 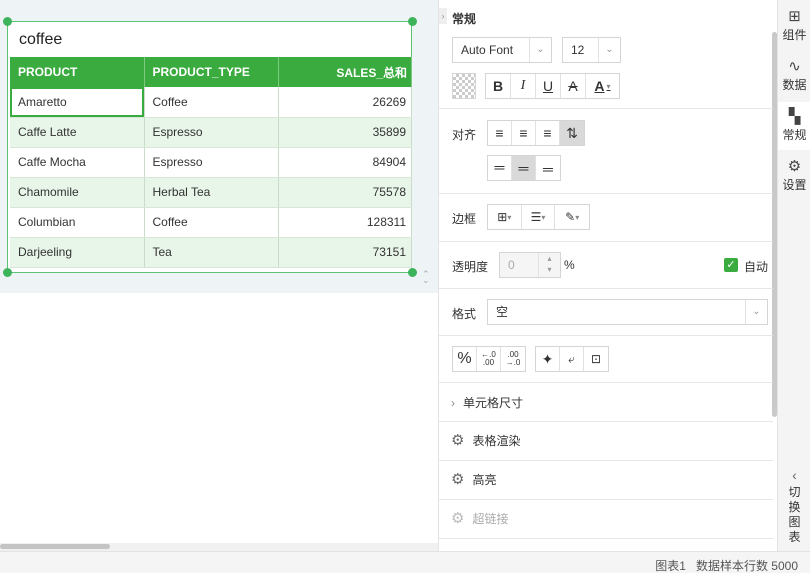 I want to click on increase-decimal-icon: .00 →.0, so click(x=513, y=359).